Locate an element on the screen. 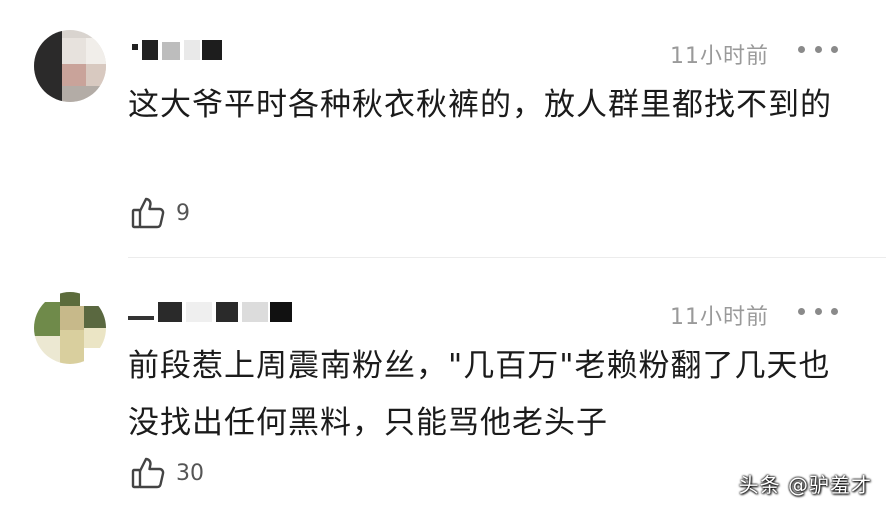 This screenshot has width=886, height=512. comment-text: 这大爷平时各种秋衣秋裤的，放人群里都找不到的 is located at coordinates (480, 105).